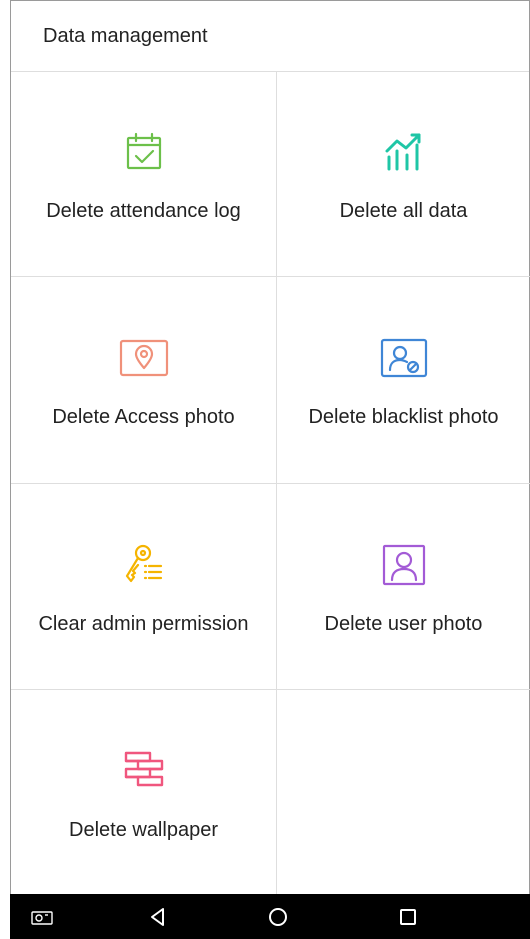  Describe the element at coordinates (408, 916) in the screenshot. I see `recents-icon` at that location.